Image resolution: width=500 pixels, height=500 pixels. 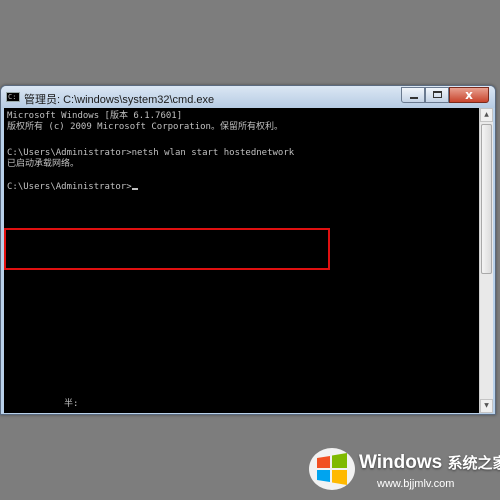 What do you see at coordinates (95, 116) in the screenshot?
I see `console-line-version: Microsoft Windows [版本 6.1.7601]` at bounding box center [95, 116].